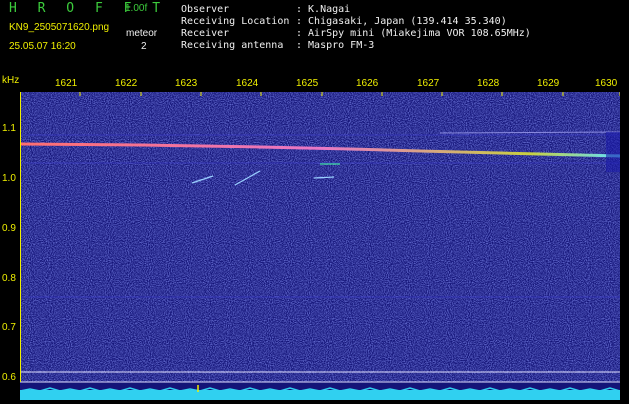 The width and height of the screenshot is (629, 404). What do you see at coordinates (323, 9) in the screenshot?
I see `observer-value: : K.Nagai` at bounding box center [323, 9].